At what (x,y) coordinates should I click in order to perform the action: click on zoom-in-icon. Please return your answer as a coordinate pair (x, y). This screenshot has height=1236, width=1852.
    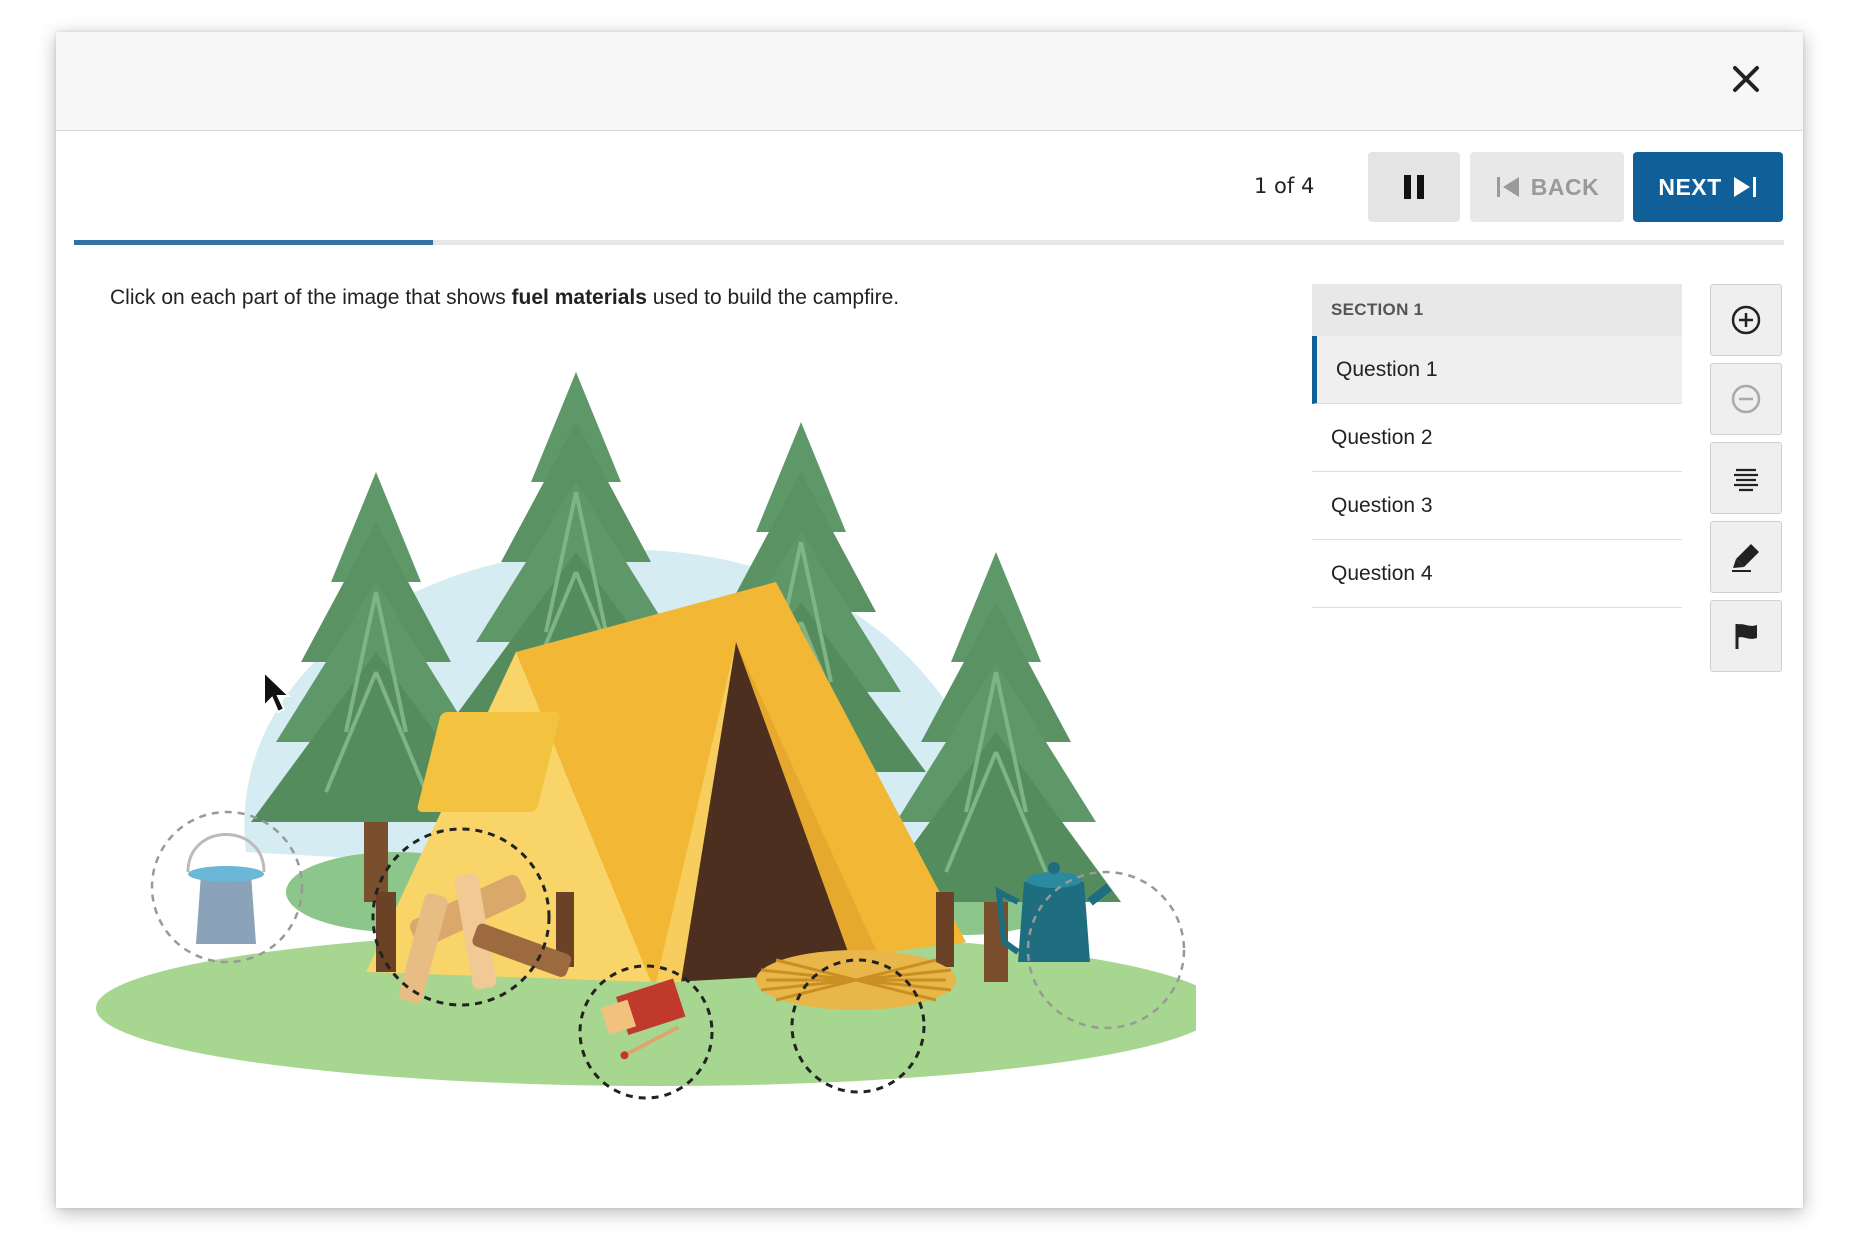
    Looking at the image, I should click on (1746, 320).